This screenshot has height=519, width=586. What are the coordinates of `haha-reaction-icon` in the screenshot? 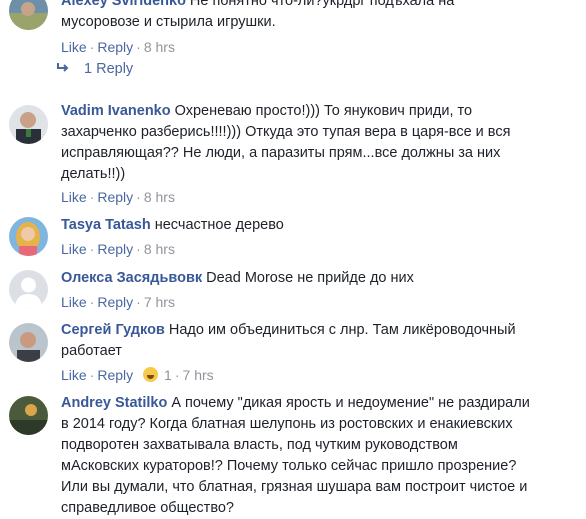 It's located at (151, 374).